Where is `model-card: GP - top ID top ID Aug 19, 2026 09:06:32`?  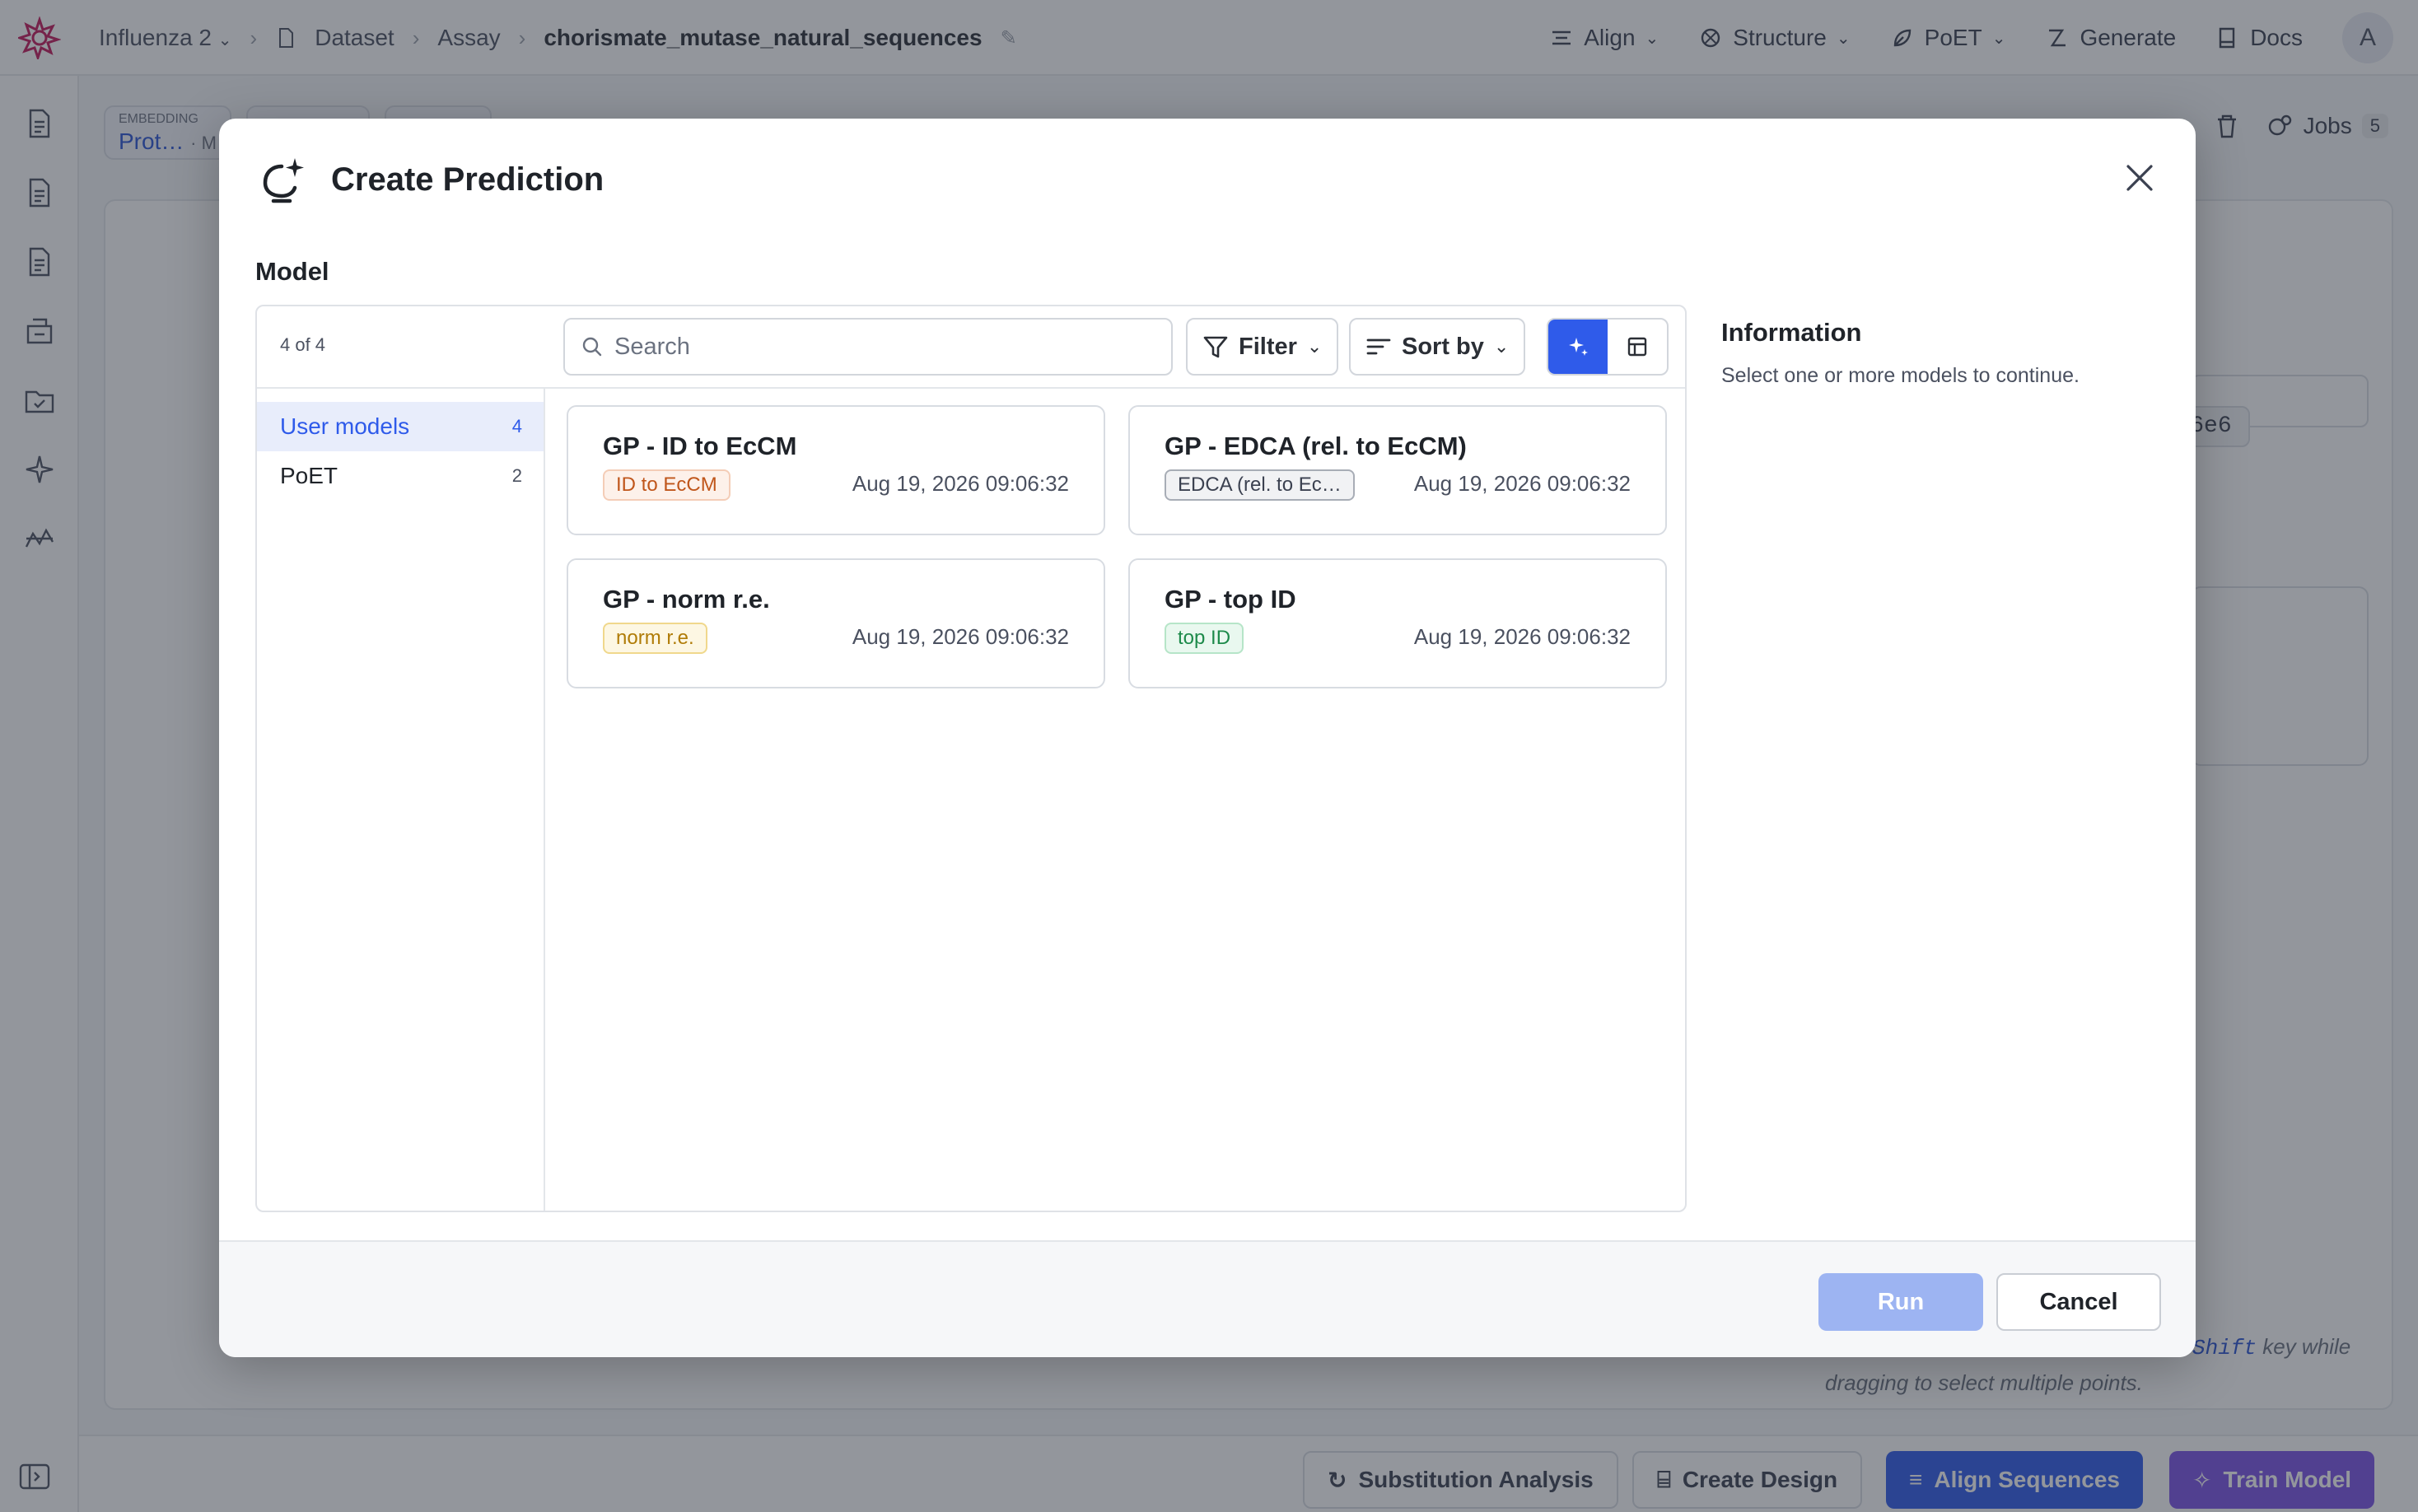
model-card: GP - top ID top ID Aug 19, 2026 09:06:32 is located at coordinates (1397, 623).